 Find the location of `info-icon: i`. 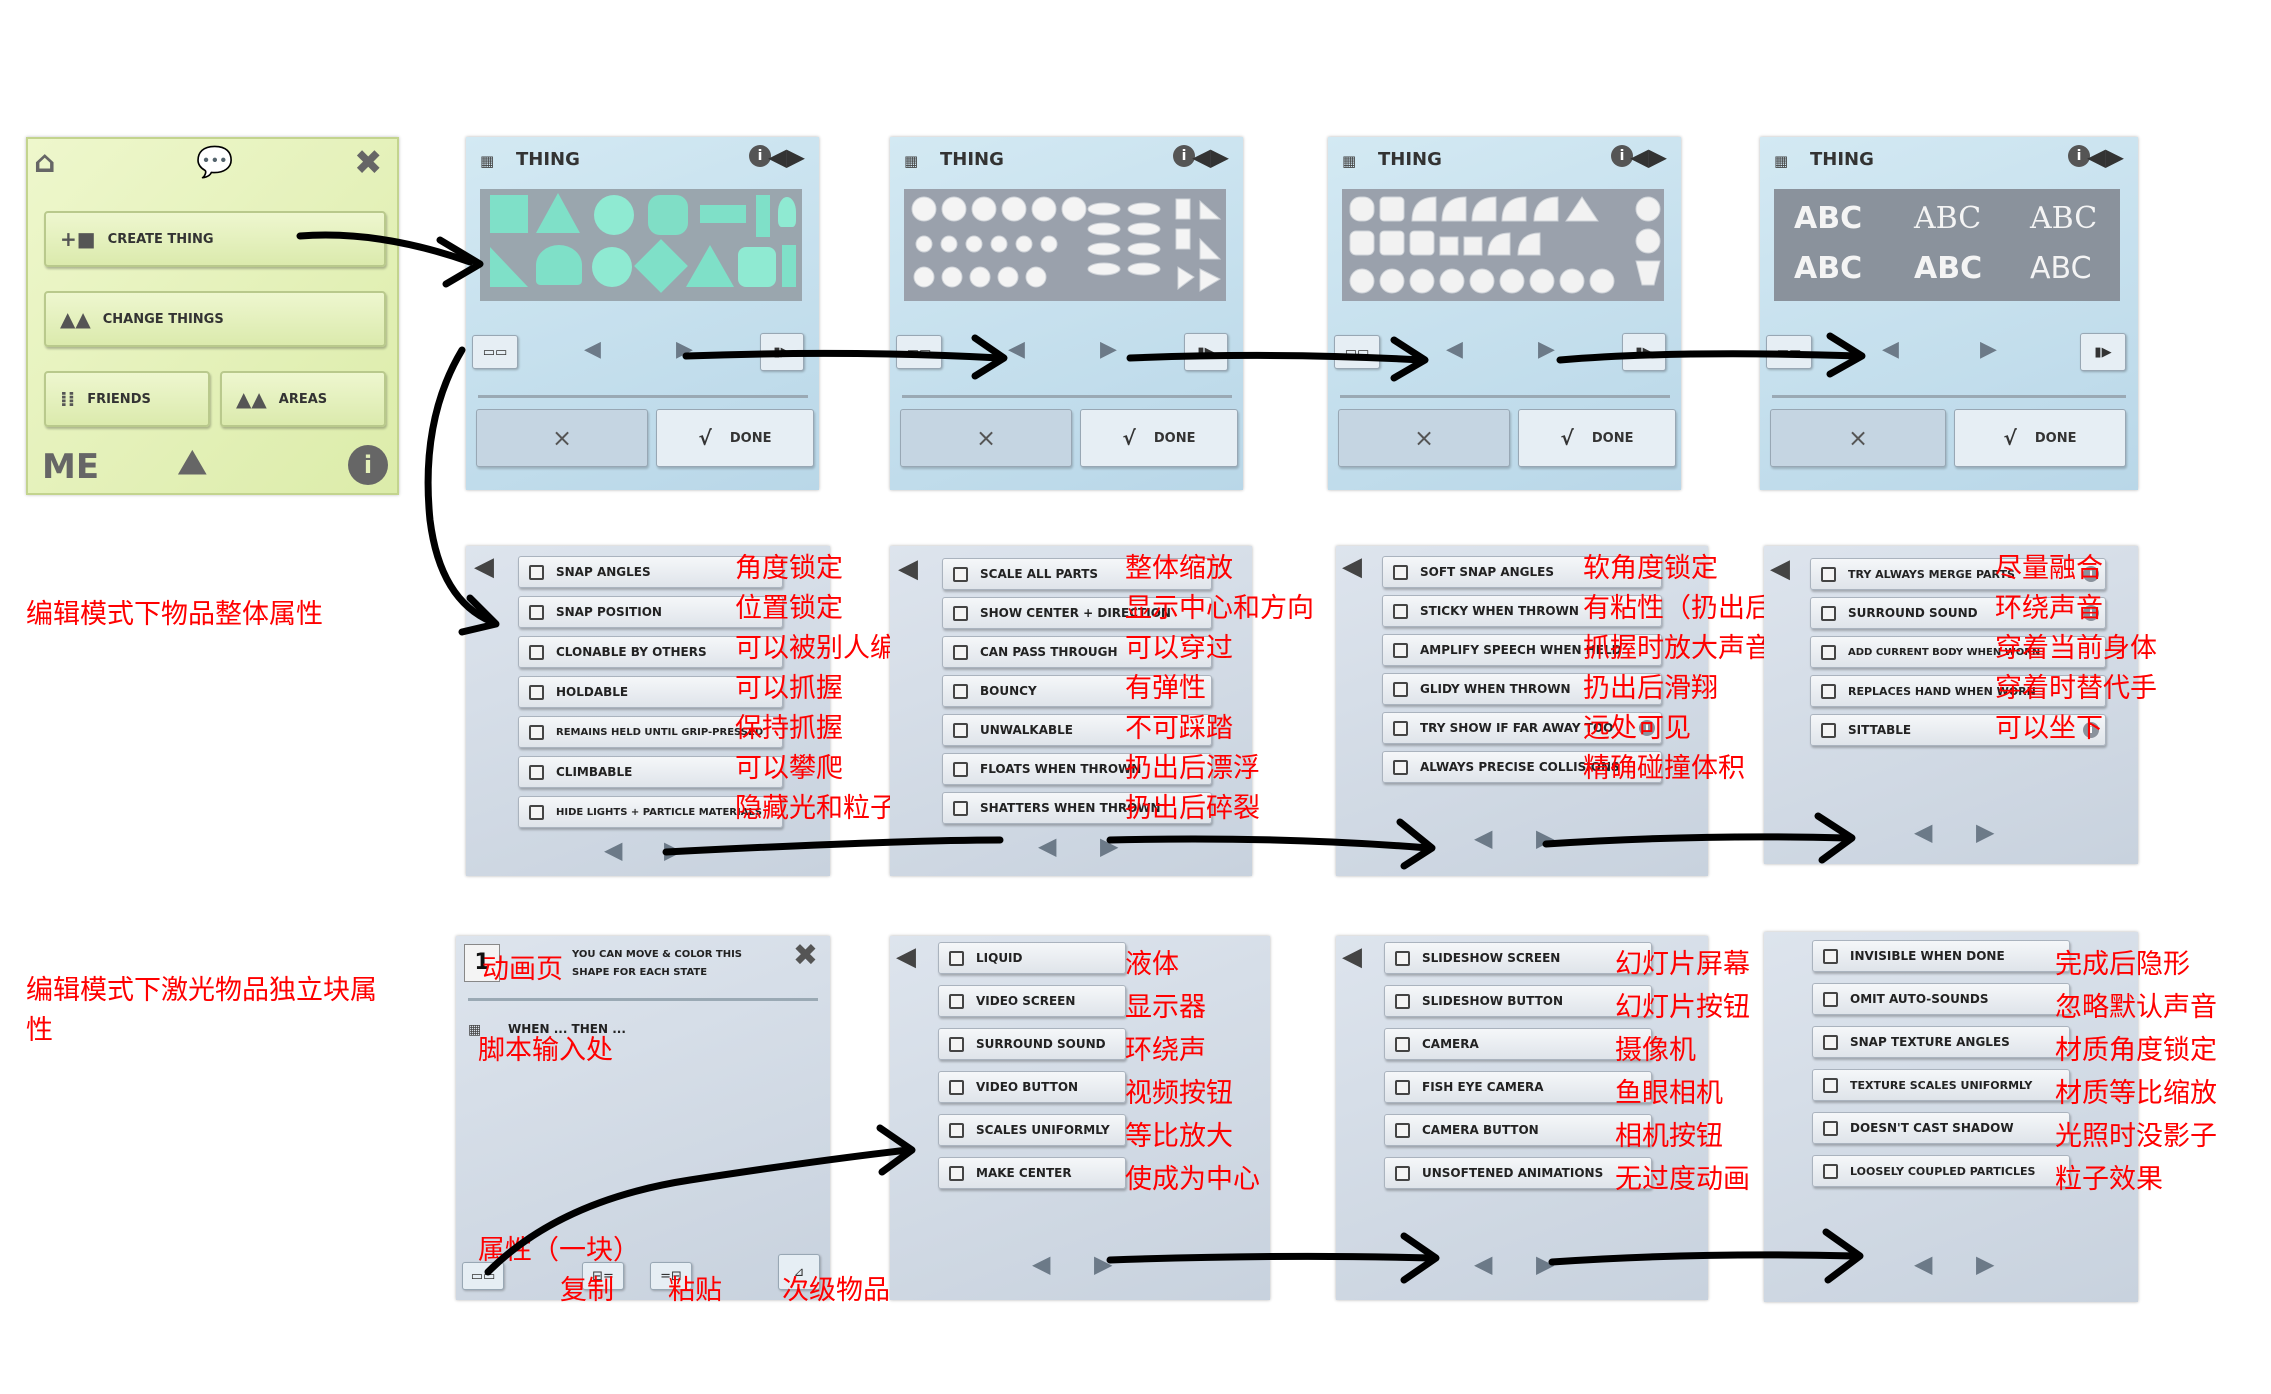

info-icon: i is located at coordinates (368, 465).